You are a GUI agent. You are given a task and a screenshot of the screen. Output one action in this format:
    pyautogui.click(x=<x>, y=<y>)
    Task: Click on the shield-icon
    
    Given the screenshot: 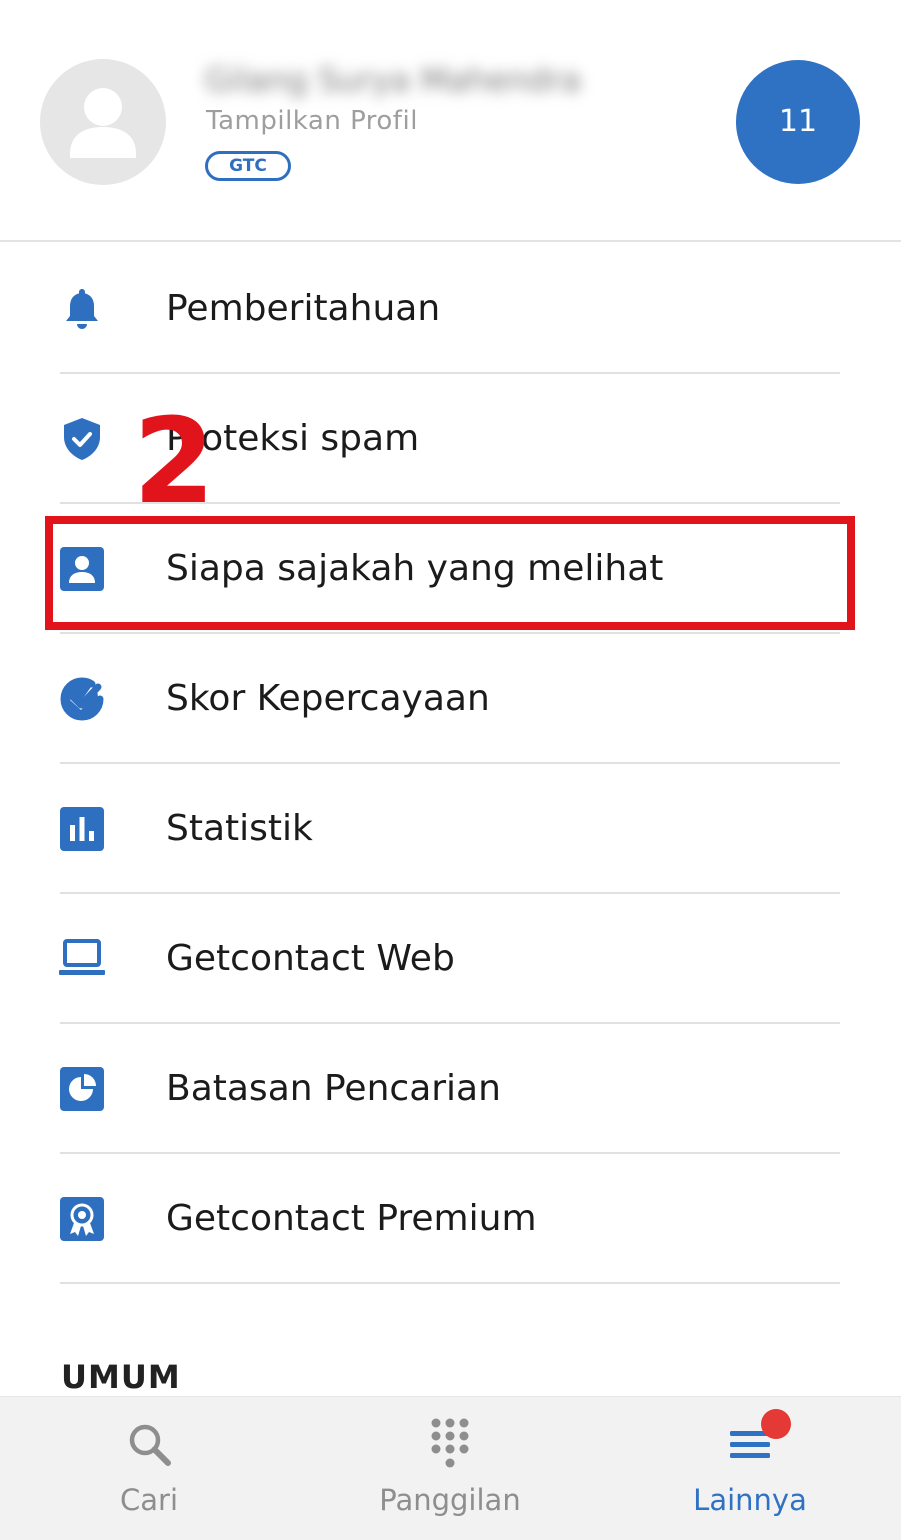 What is the action you would take?
    pyautogui.click(x=82, y=439)
    